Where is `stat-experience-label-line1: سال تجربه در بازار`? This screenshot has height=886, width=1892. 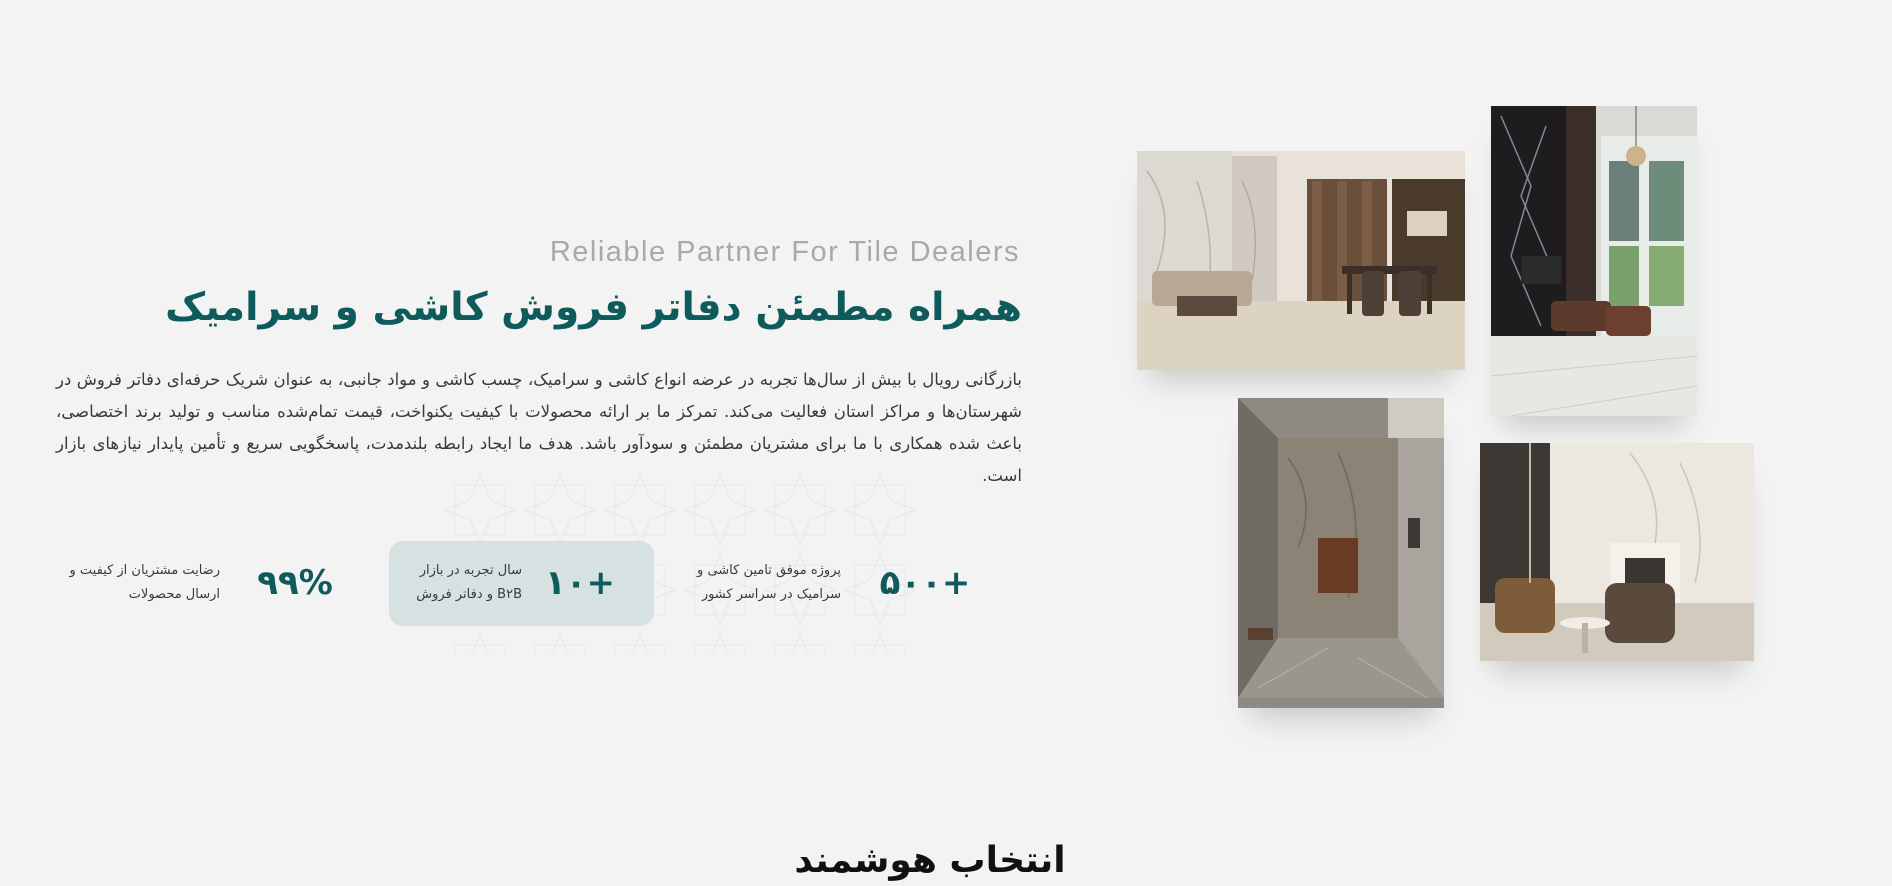 stat-experience-label-line1: سال تجربه در بازار is located at coordinates (470, 570).